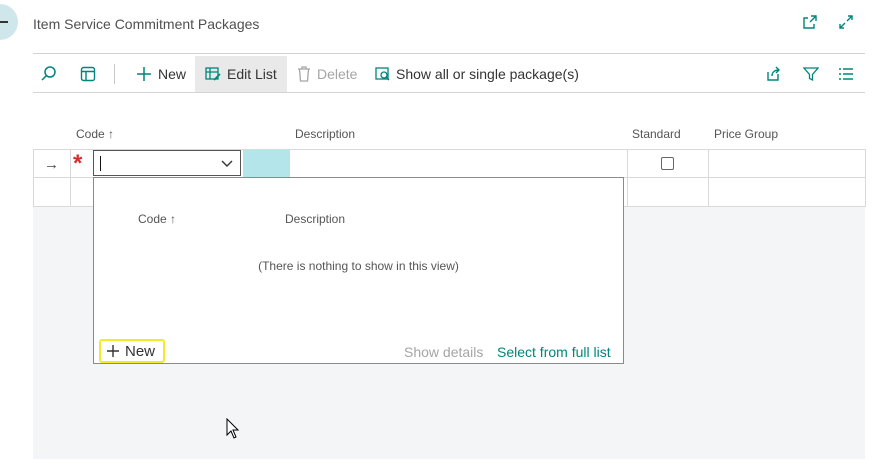  Describe the element at coordinates (90, 134) in the screenshot. I see `column-header-code-label: Code` at that location.